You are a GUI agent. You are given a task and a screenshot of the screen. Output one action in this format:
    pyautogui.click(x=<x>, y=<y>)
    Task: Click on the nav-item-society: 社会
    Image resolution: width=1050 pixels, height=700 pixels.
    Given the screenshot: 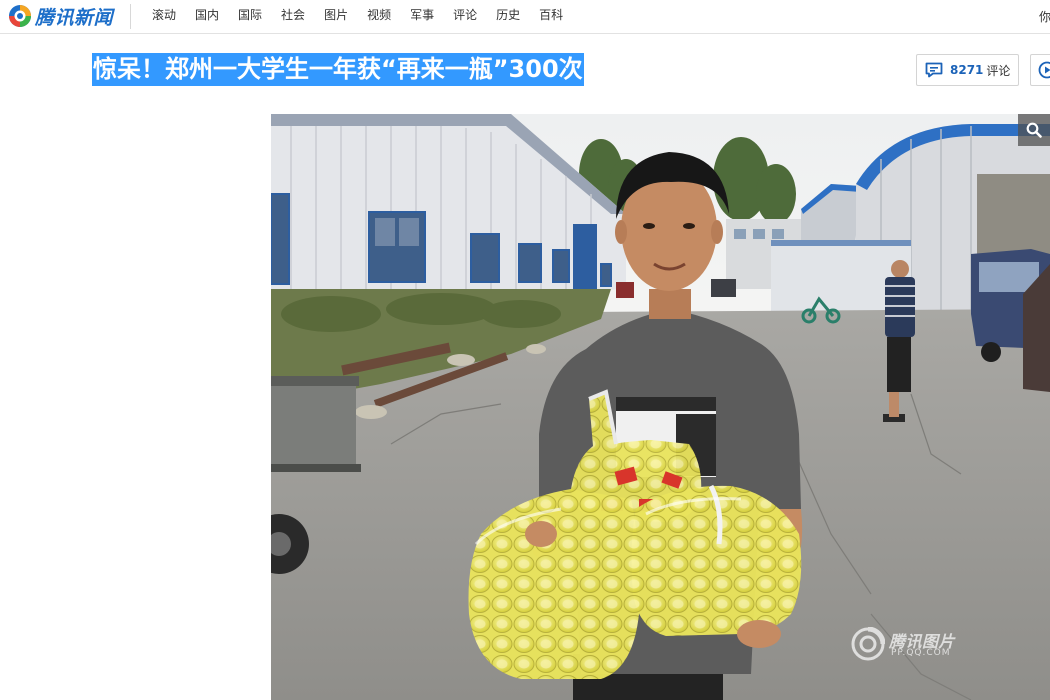 What is the action you would take?
    pyautogui.click(x=293, y=15)
    